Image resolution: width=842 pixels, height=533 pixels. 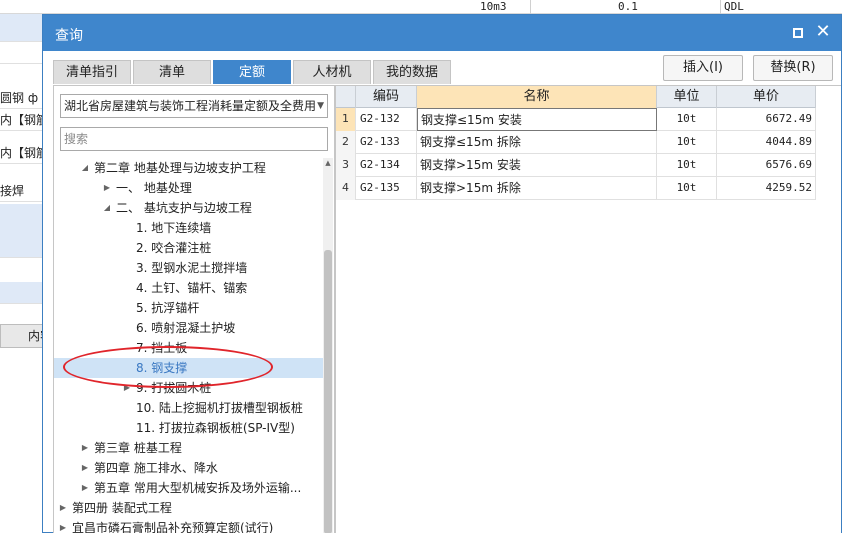 What do you see at coordinates (332, 72) in the screenshot?
I see `tab-labor-material-machine: 人材机` at bounding box center [332, 72].